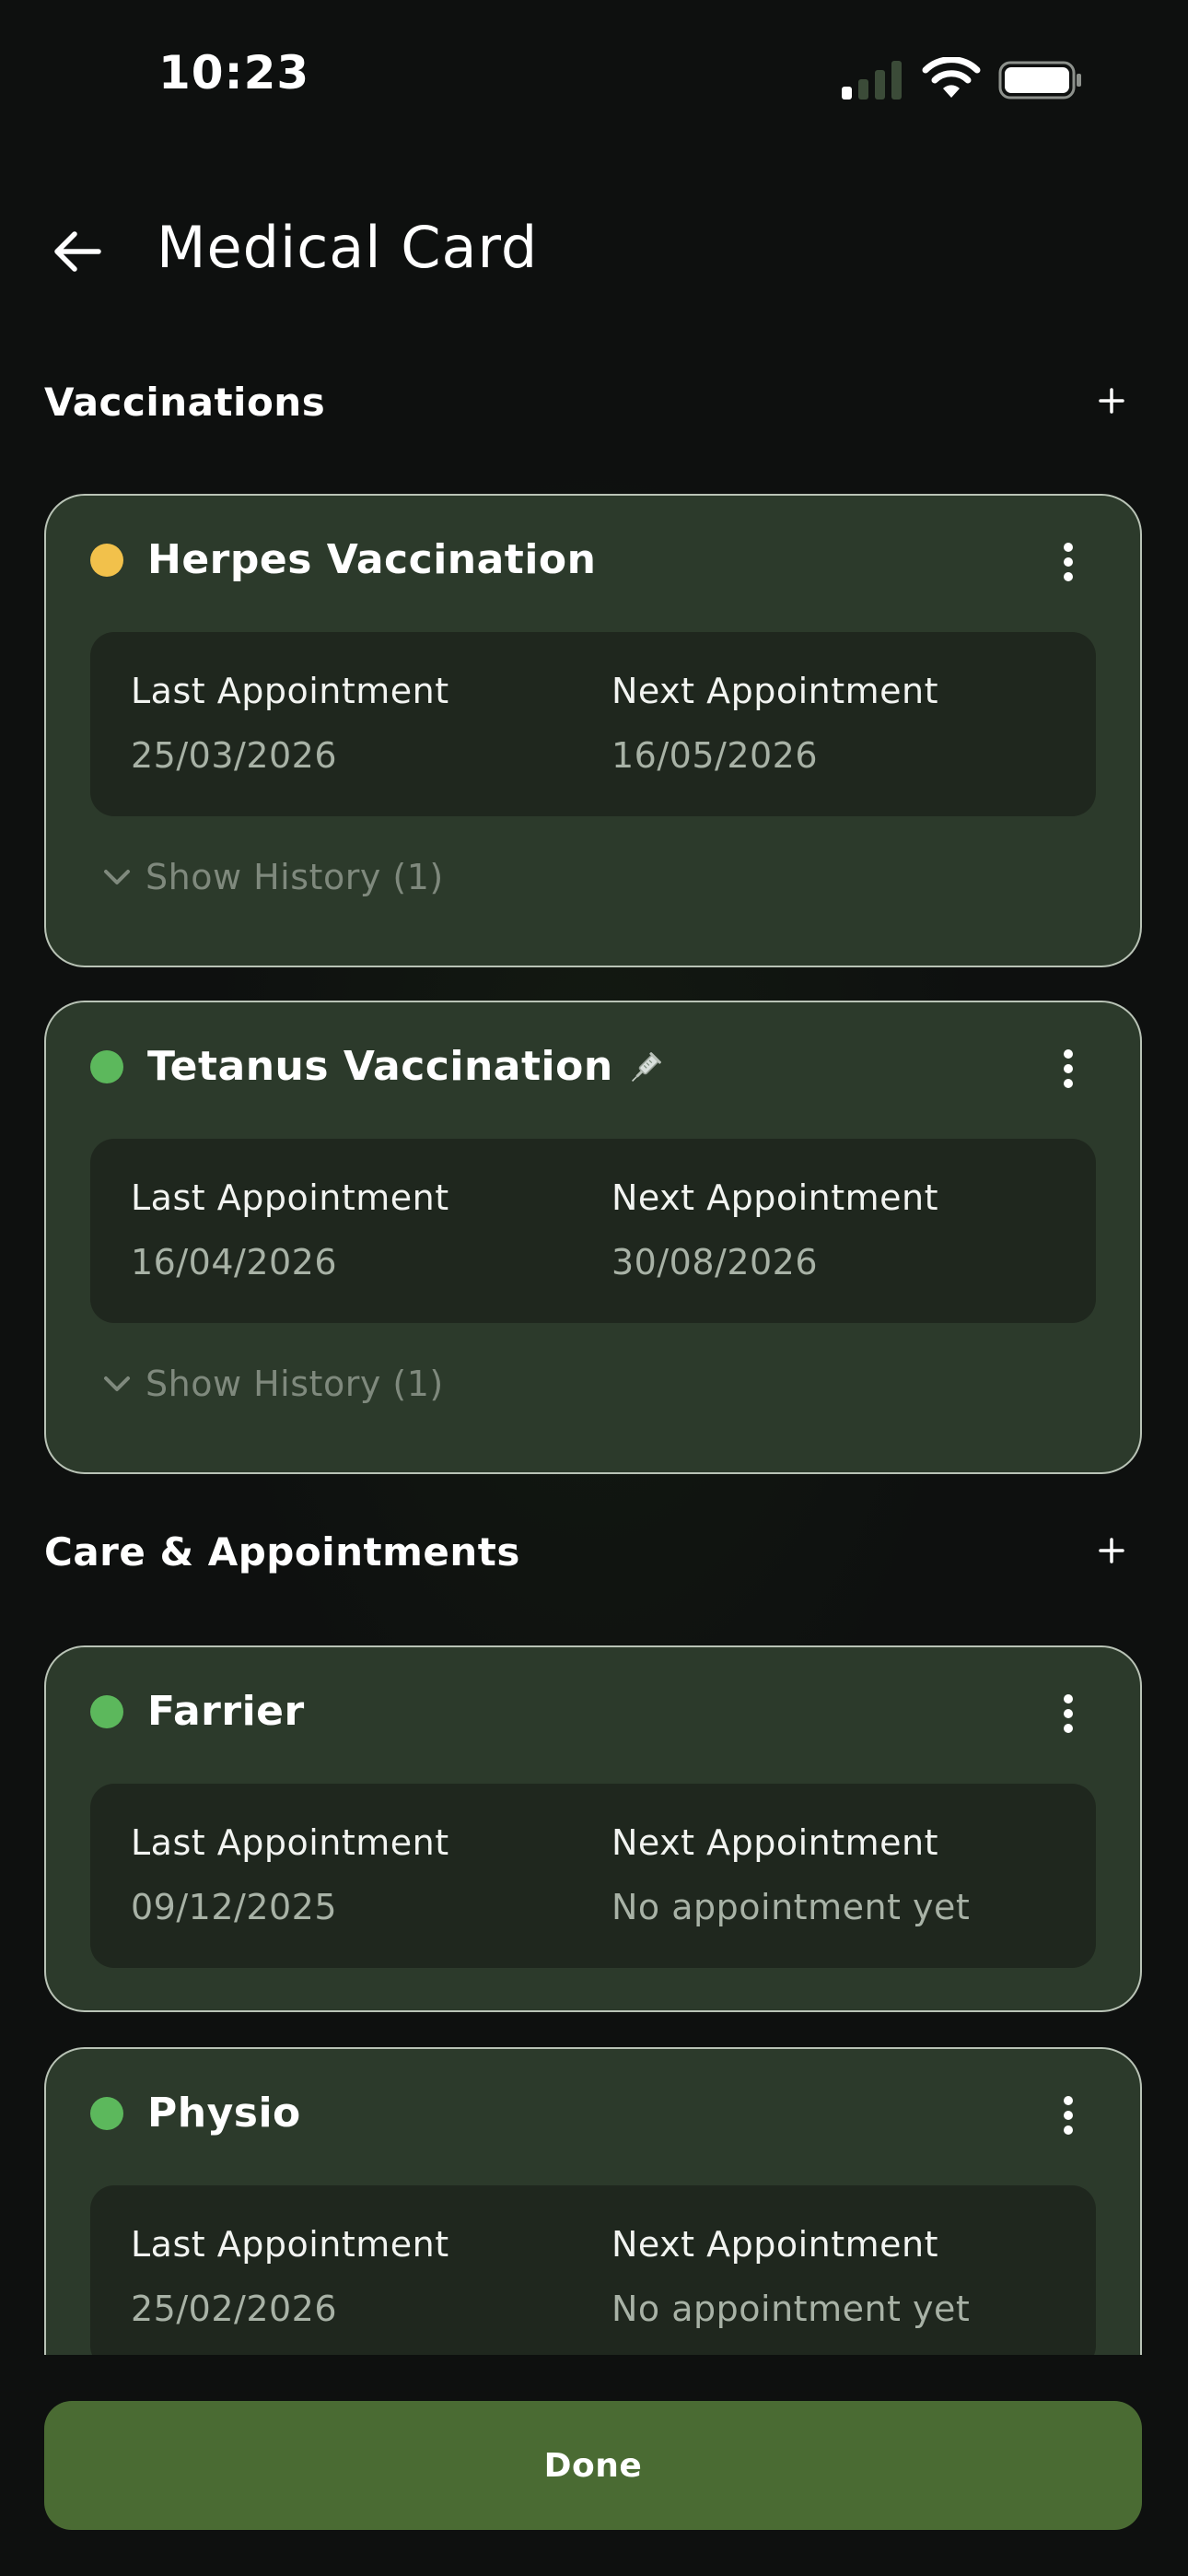 This screenshot has height=2576, width=1188. Describe the element at coordinates (715, 755) in the screenshot. I see `next-appointment-value: 16/05/2026` at that location.